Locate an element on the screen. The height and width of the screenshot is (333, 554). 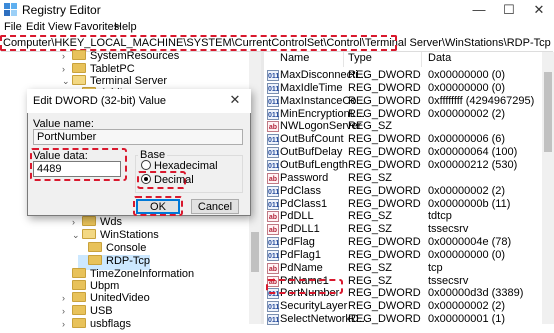
menu-edit: Edit is located at coordinates (35, 27).